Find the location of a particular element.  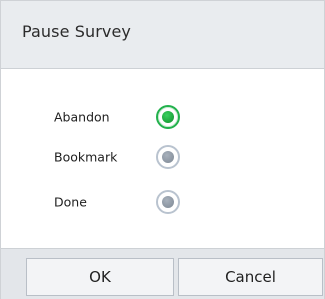

option-row-abandon: Abandon is located at coordinates (162, 117).